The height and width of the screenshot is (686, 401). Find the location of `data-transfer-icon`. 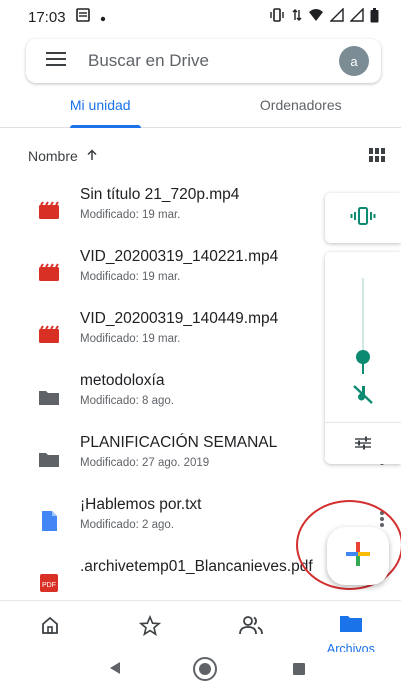

data-transfer-icon is located at coordinates (297, 17).